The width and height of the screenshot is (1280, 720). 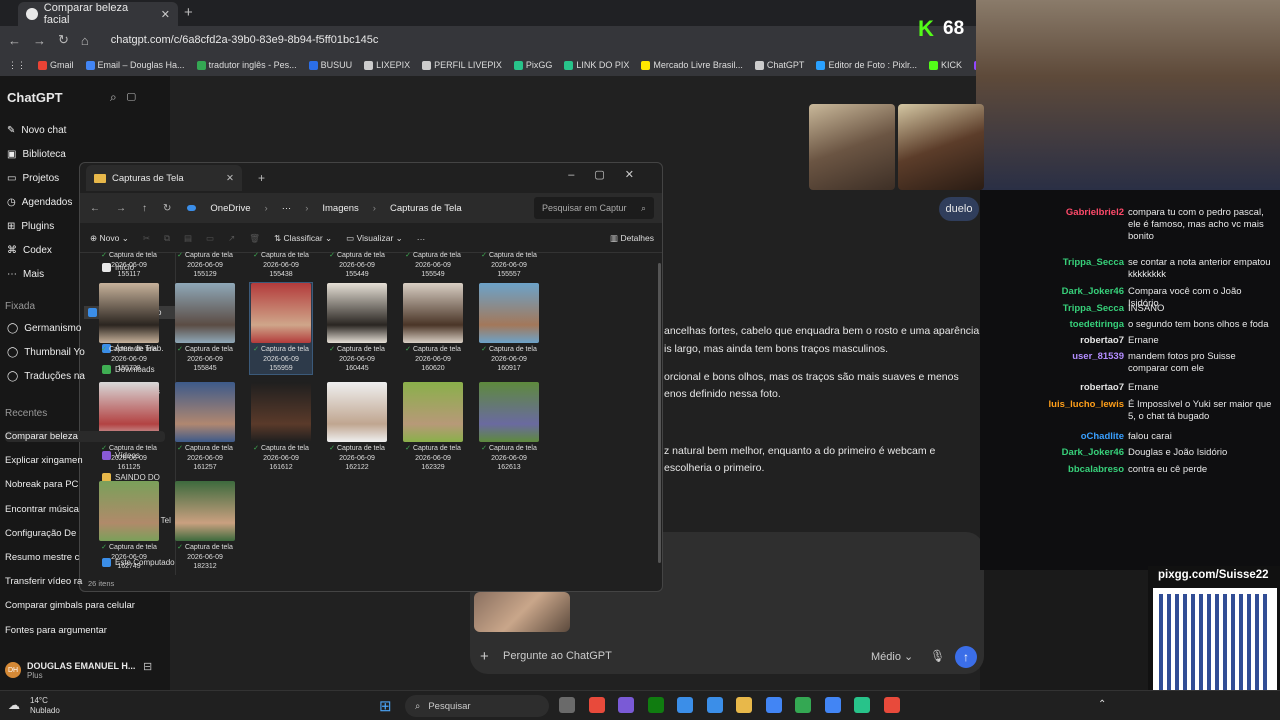 What do you see at coordinates (340, 208) in the screenshot?
I see `crumb-imagens: Imagens` at bounding box center [340, 208].